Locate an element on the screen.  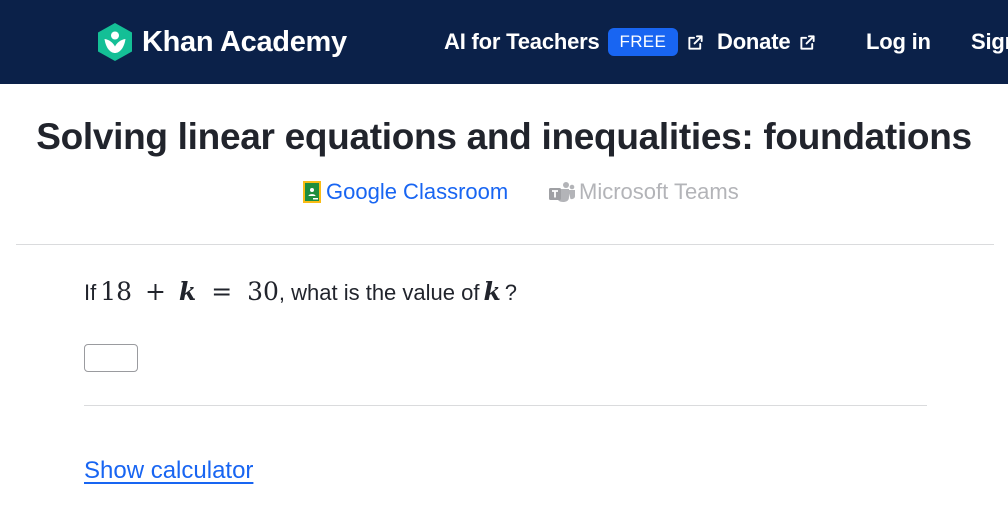
answer-input is located at coordinates (111, 358).